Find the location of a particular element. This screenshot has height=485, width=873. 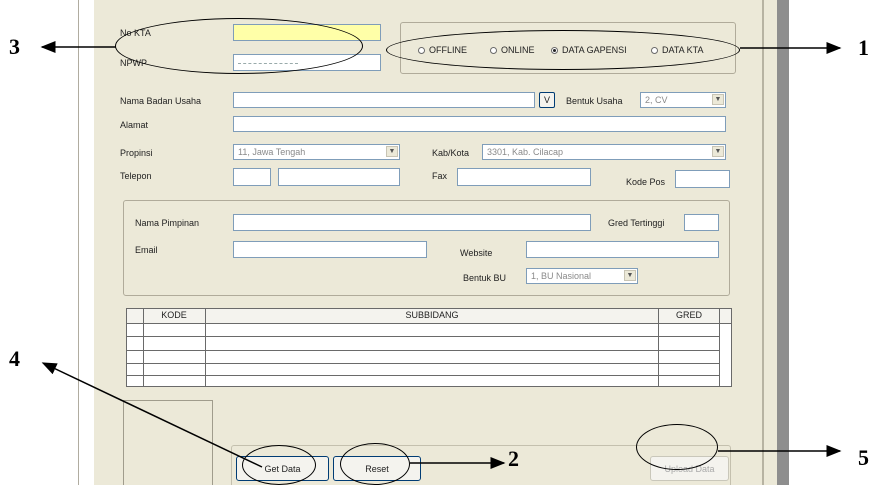

callout-3: 3 is located at coordinates (14, 46).